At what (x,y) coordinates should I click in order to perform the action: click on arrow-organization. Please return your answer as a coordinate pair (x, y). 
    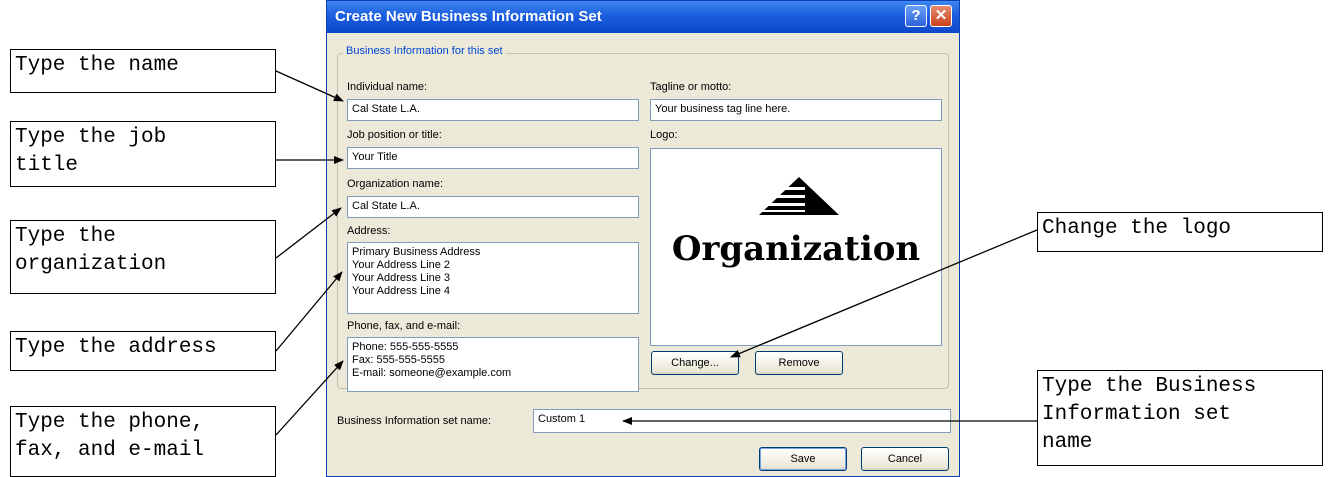
    Looking at the image, I should click on (308, 233).